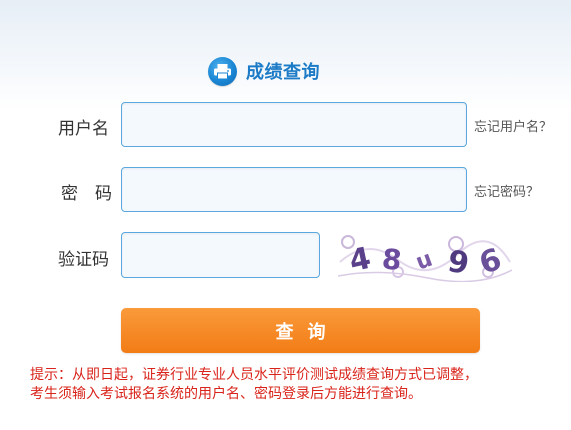  I want to click on notice-line-1: 提示：从即日起，证券行业专业人员水平评价测试成绩查询方式已调整，, so click(254, 375).